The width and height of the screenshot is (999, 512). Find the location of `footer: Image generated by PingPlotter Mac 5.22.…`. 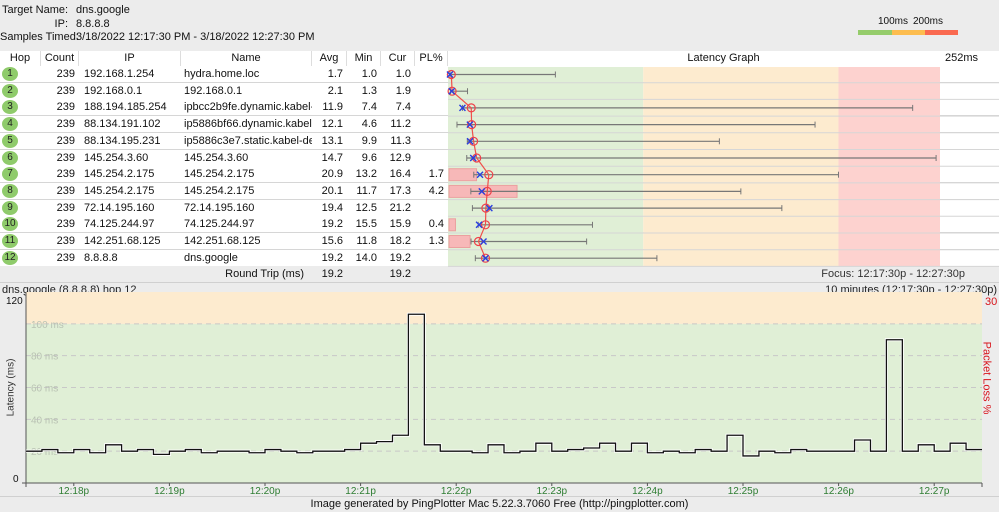

footer: Image generated by PingPlotter Mac 5.22.… is located at coordinates (499, 503).